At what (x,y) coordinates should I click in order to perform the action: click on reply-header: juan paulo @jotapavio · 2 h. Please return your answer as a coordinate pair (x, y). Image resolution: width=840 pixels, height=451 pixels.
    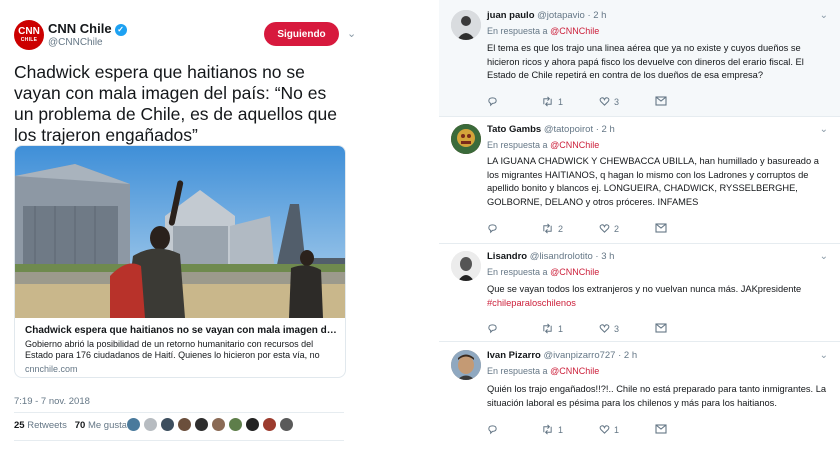
    Looking at the image, I should click on (546, 15).